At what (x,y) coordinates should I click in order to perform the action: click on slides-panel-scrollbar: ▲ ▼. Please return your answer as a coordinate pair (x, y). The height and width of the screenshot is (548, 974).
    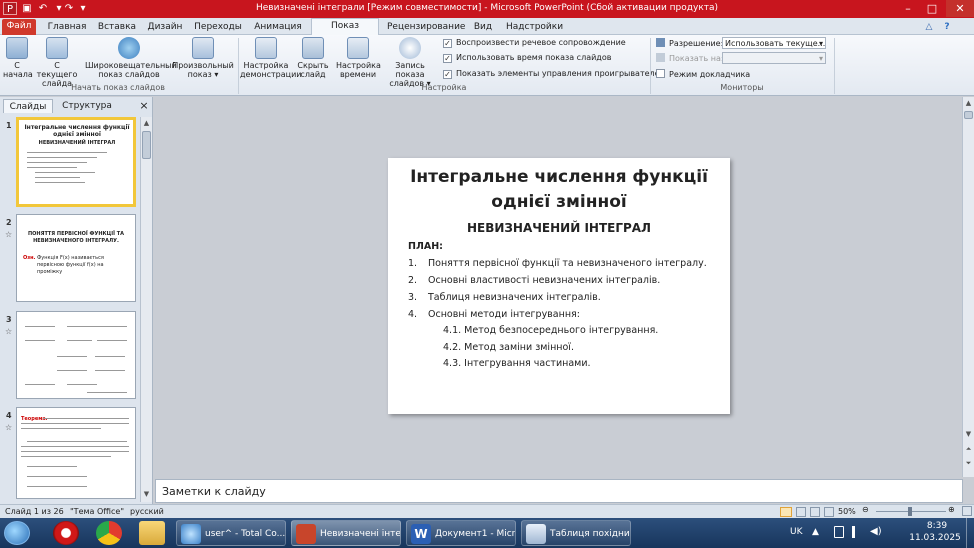
    Looking at the image, I should click on (146, 309).